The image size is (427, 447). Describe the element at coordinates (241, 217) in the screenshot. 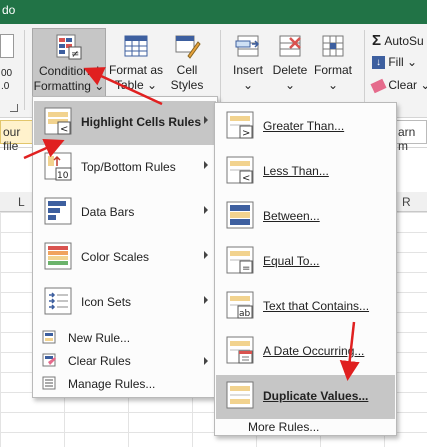

I see `between-icon` at that location.